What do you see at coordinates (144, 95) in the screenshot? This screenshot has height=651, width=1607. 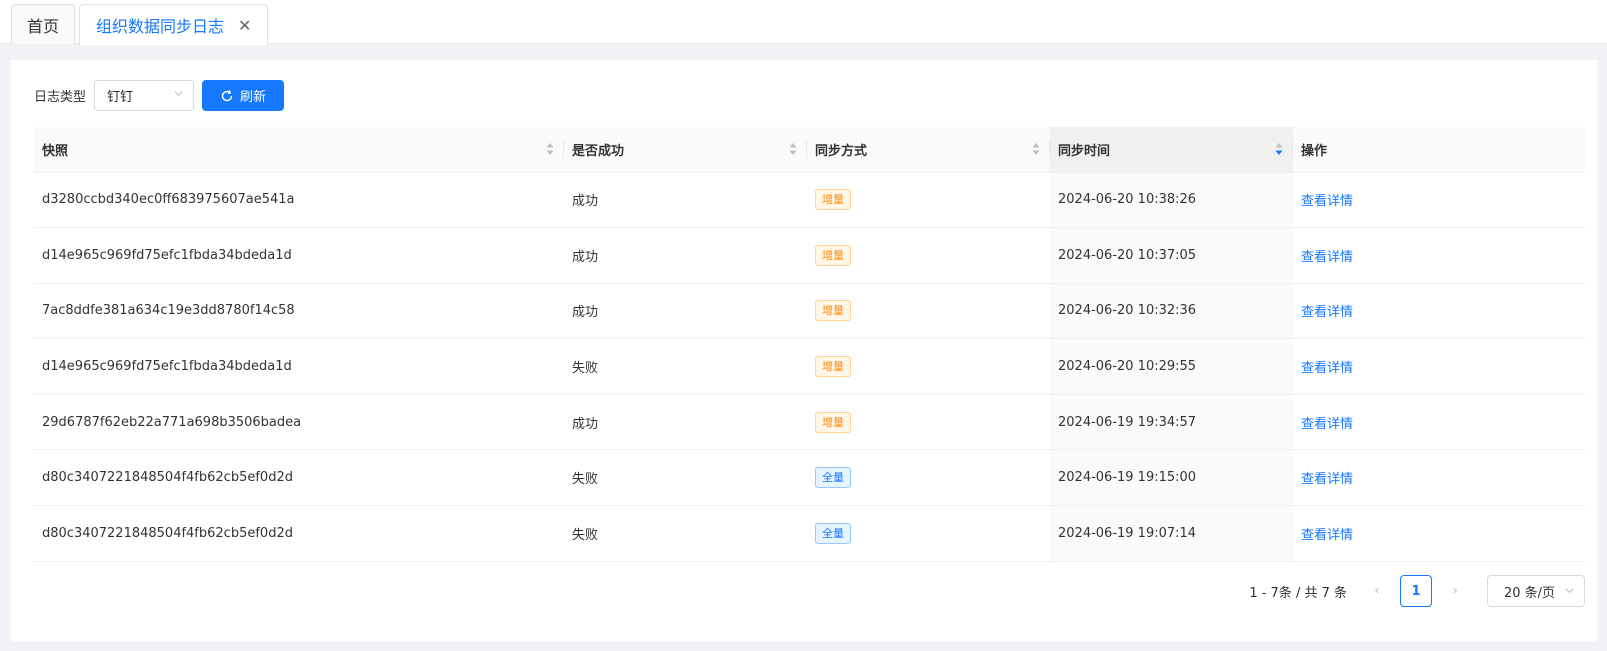 I see `log-type-select: 钉钉` at bounding box center [144, 95].